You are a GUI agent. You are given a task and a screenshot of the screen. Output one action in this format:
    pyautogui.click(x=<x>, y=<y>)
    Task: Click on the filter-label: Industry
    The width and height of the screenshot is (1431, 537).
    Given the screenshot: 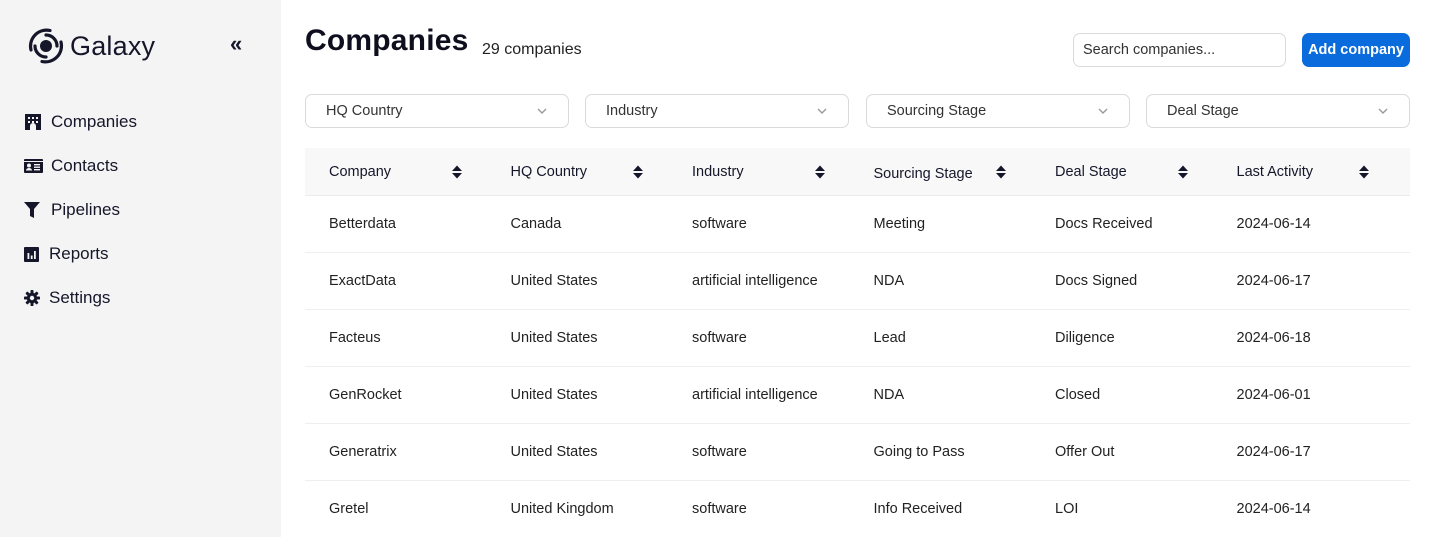 What is the action you would take?
    pyautogui.click(x=632, y=111)
    